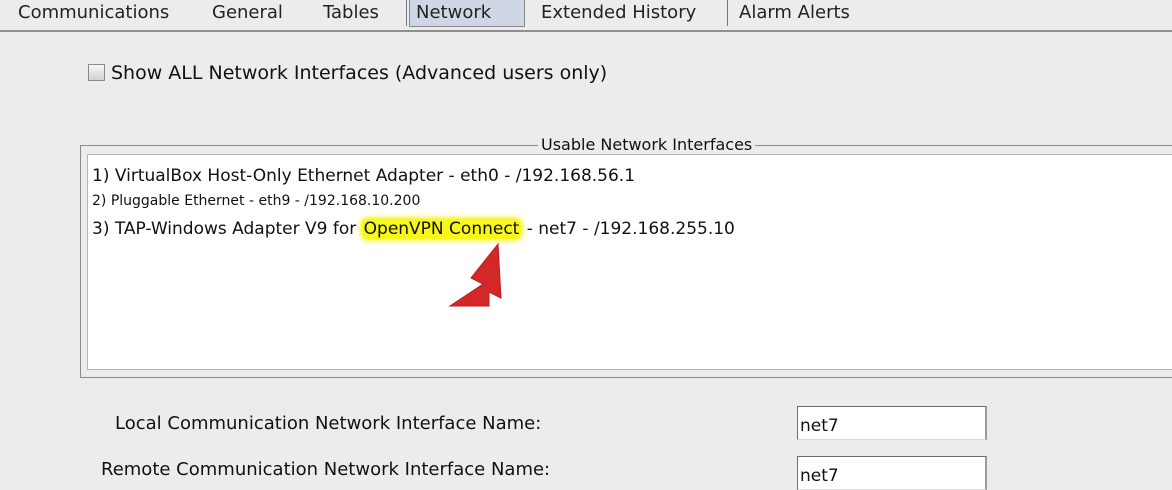 This screenshot has width=1172, height=490. What do you see at coordinates (96, 72) in the screenshot?
I see `show-all-interfaces-checkbox` at bounding box center [96, 72].